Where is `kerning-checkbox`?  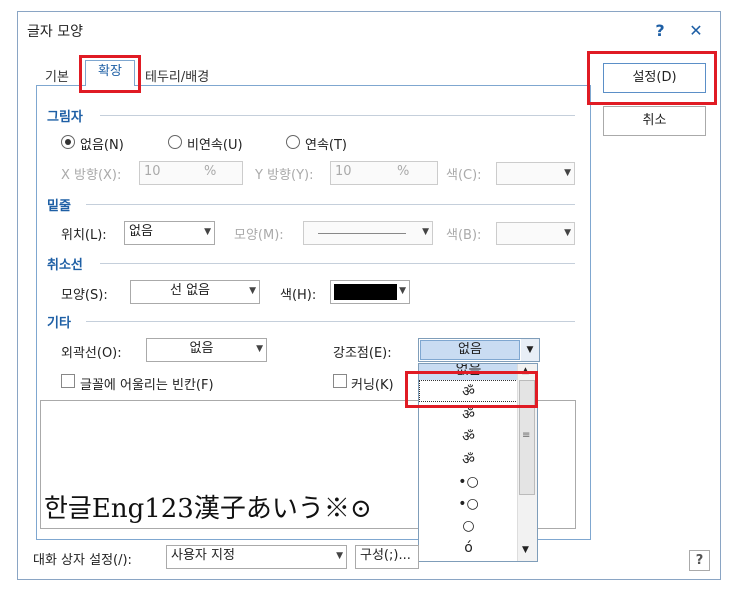
kerning-checkbox is located at coordinates (340, 381).